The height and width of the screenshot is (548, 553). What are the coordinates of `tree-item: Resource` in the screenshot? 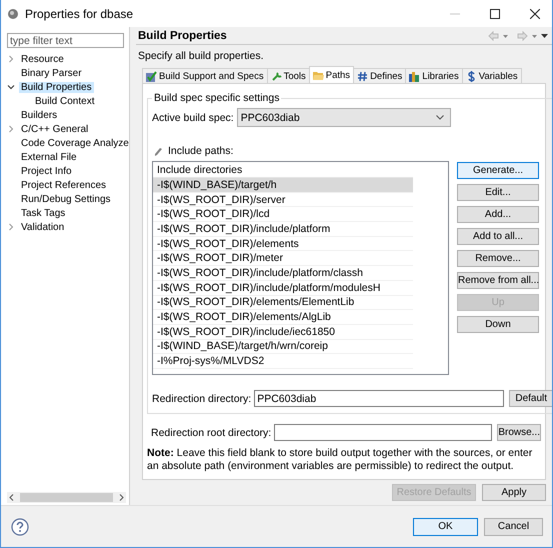 It's located at (42, 59).